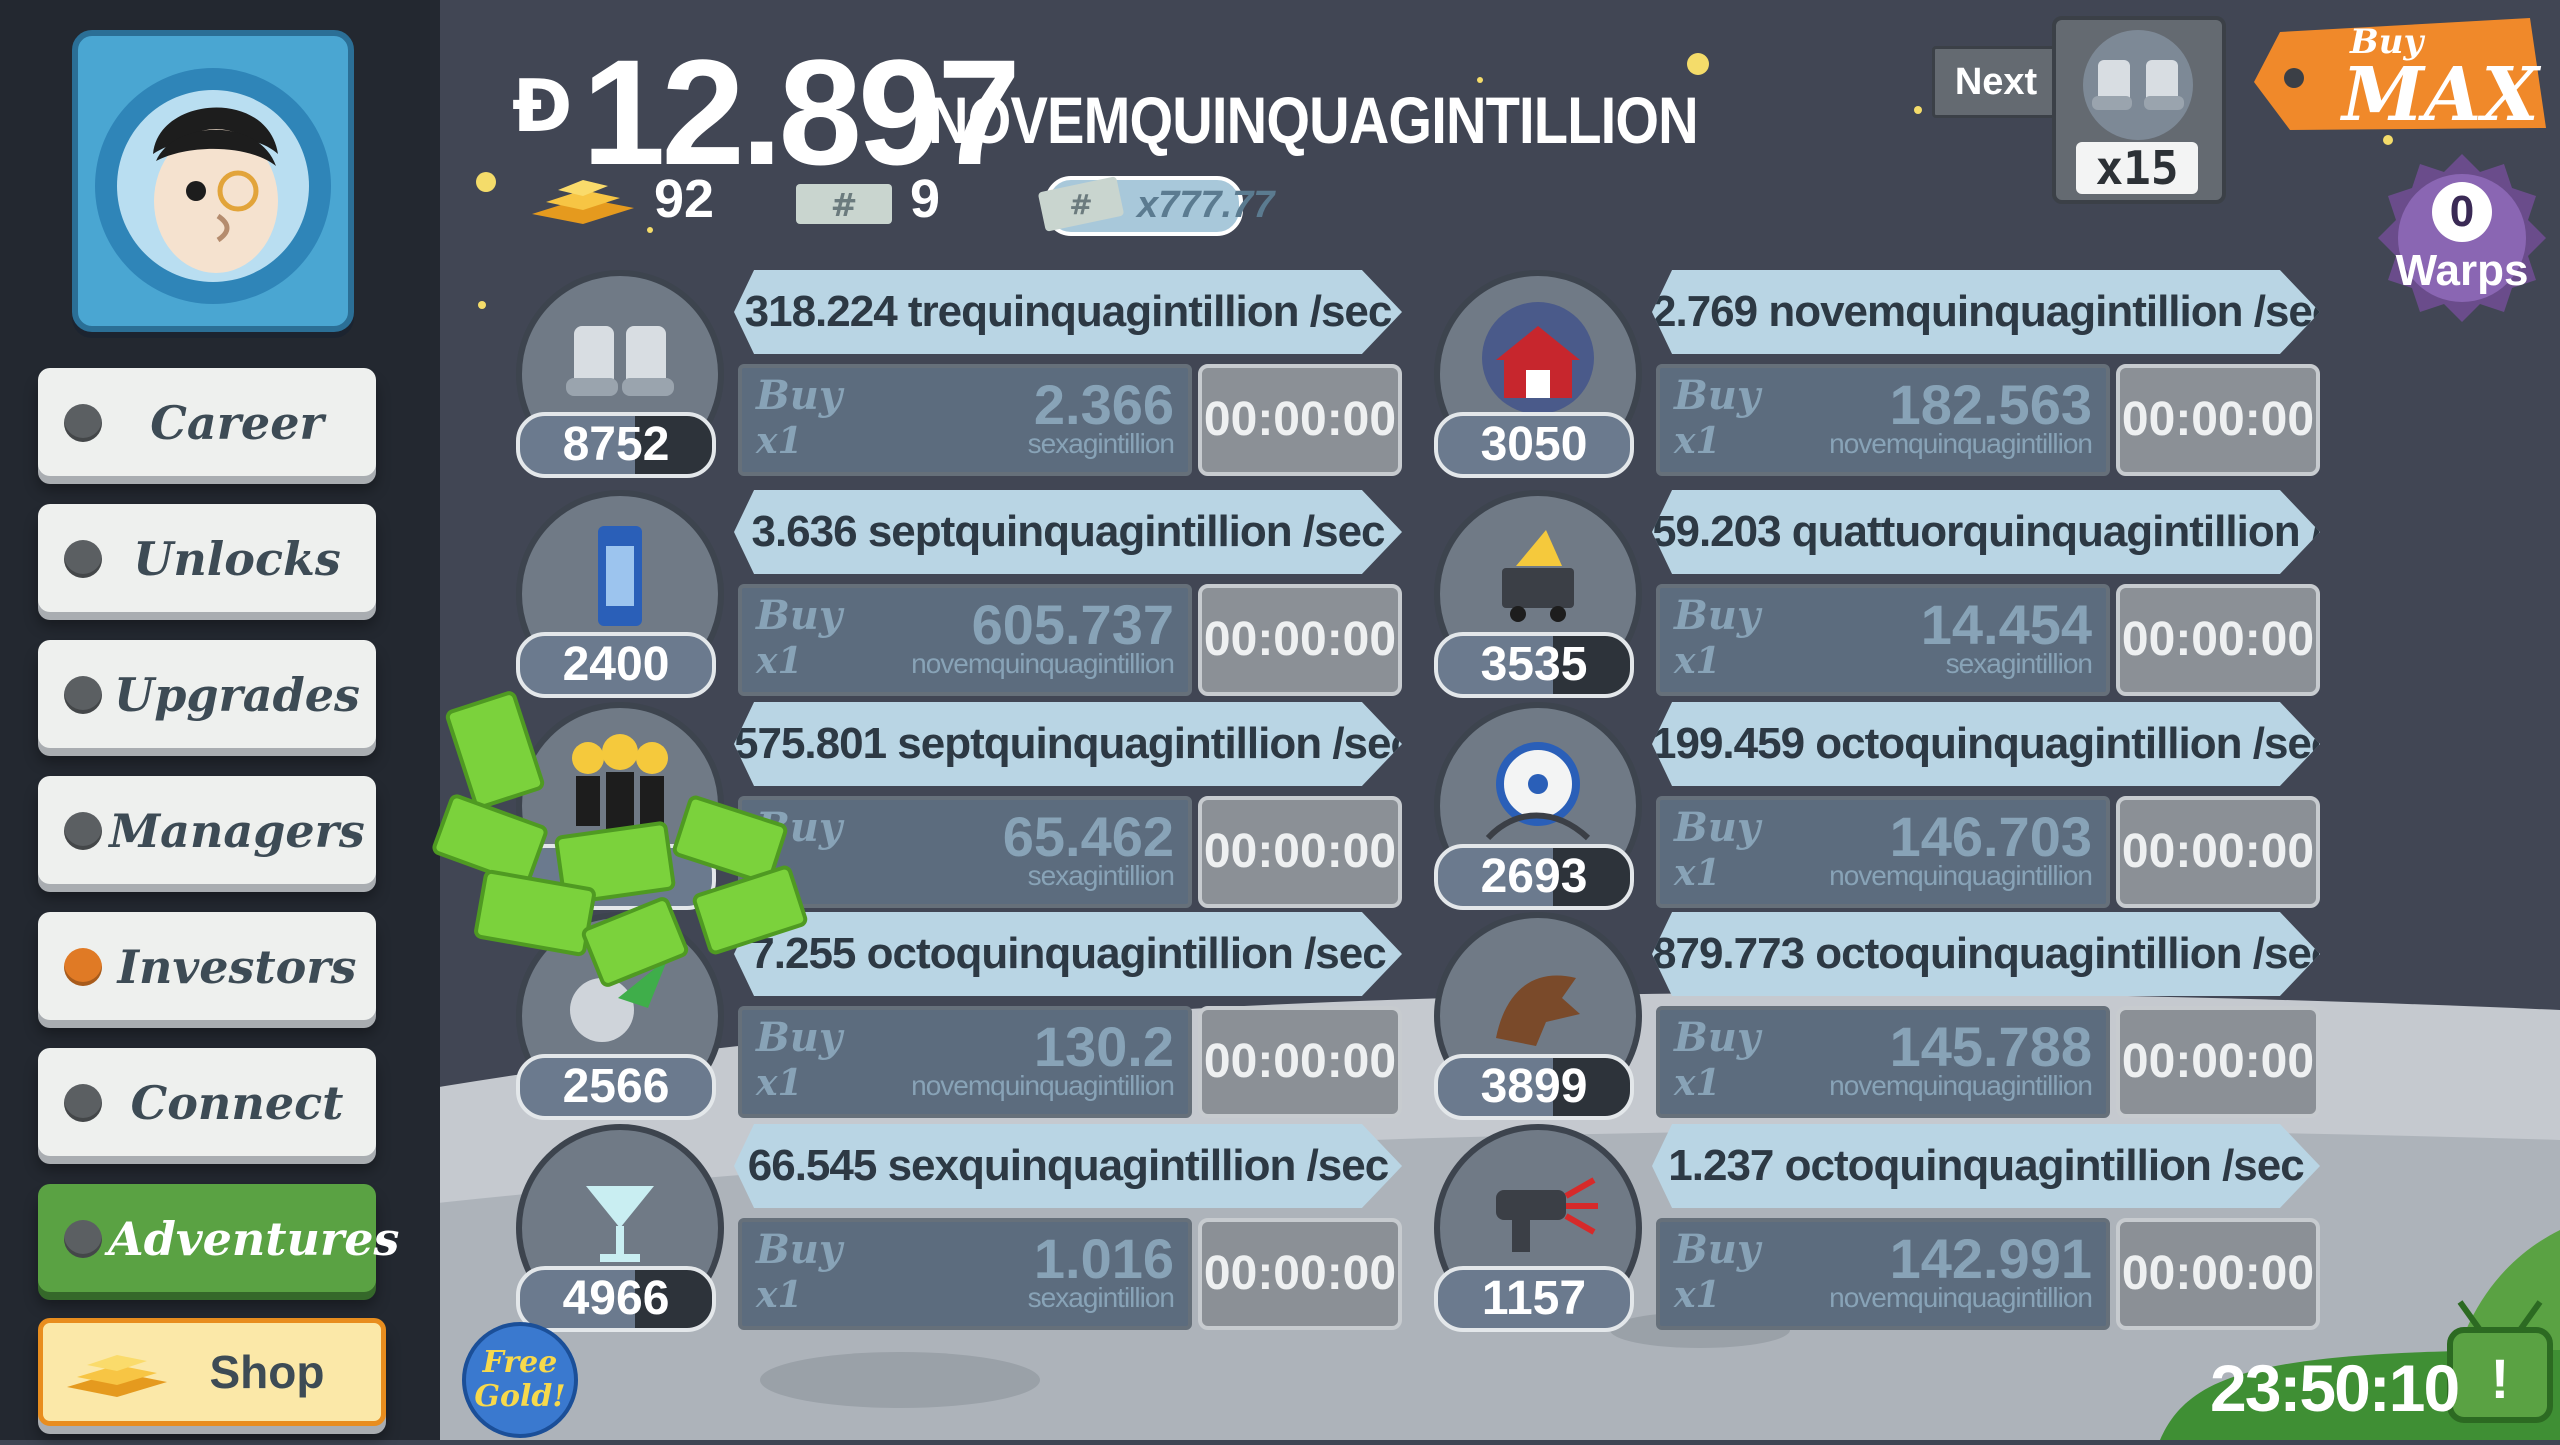  What do you see at coordinates (1986, 1166) in the screenshot?
I see `revenue-rate: 1.237 octoquinquagintillion /sec` at bounding box center [1986, 1166].